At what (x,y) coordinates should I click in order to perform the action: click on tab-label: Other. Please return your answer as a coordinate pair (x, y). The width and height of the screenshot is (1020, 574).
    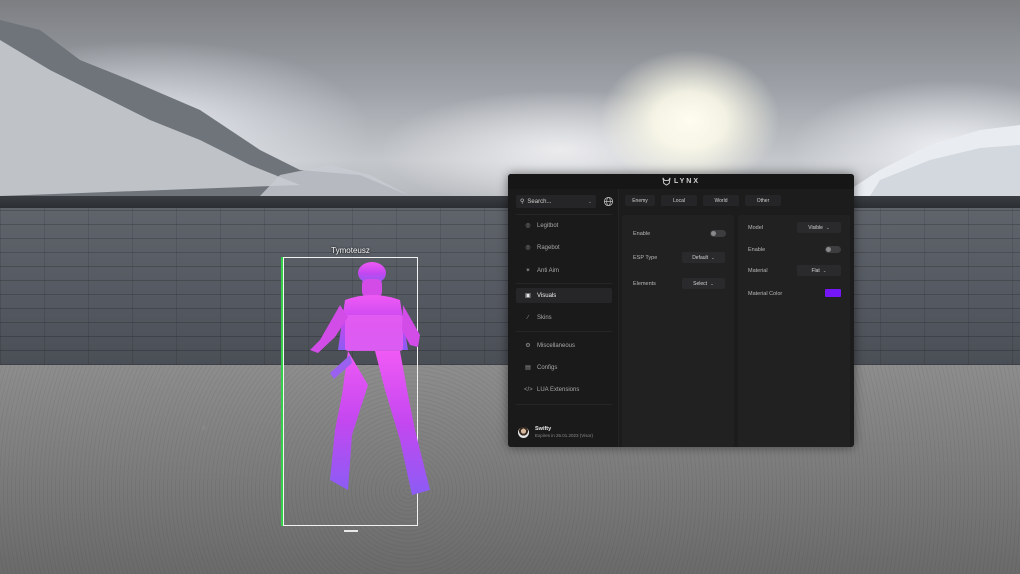
    Looking at the image, I should click on (763, 200).